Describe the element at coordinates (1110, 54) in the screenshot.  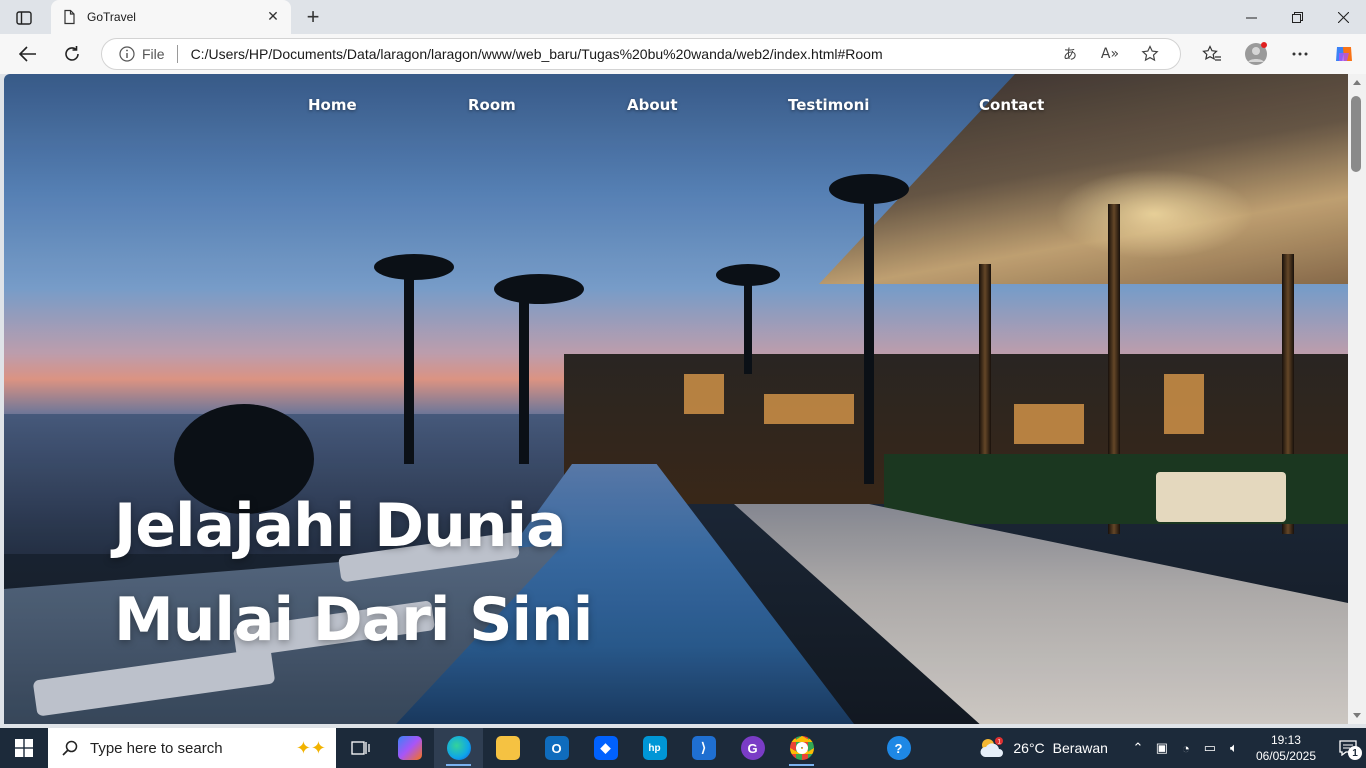
I see `read-aloud-icon: A»` at that location.